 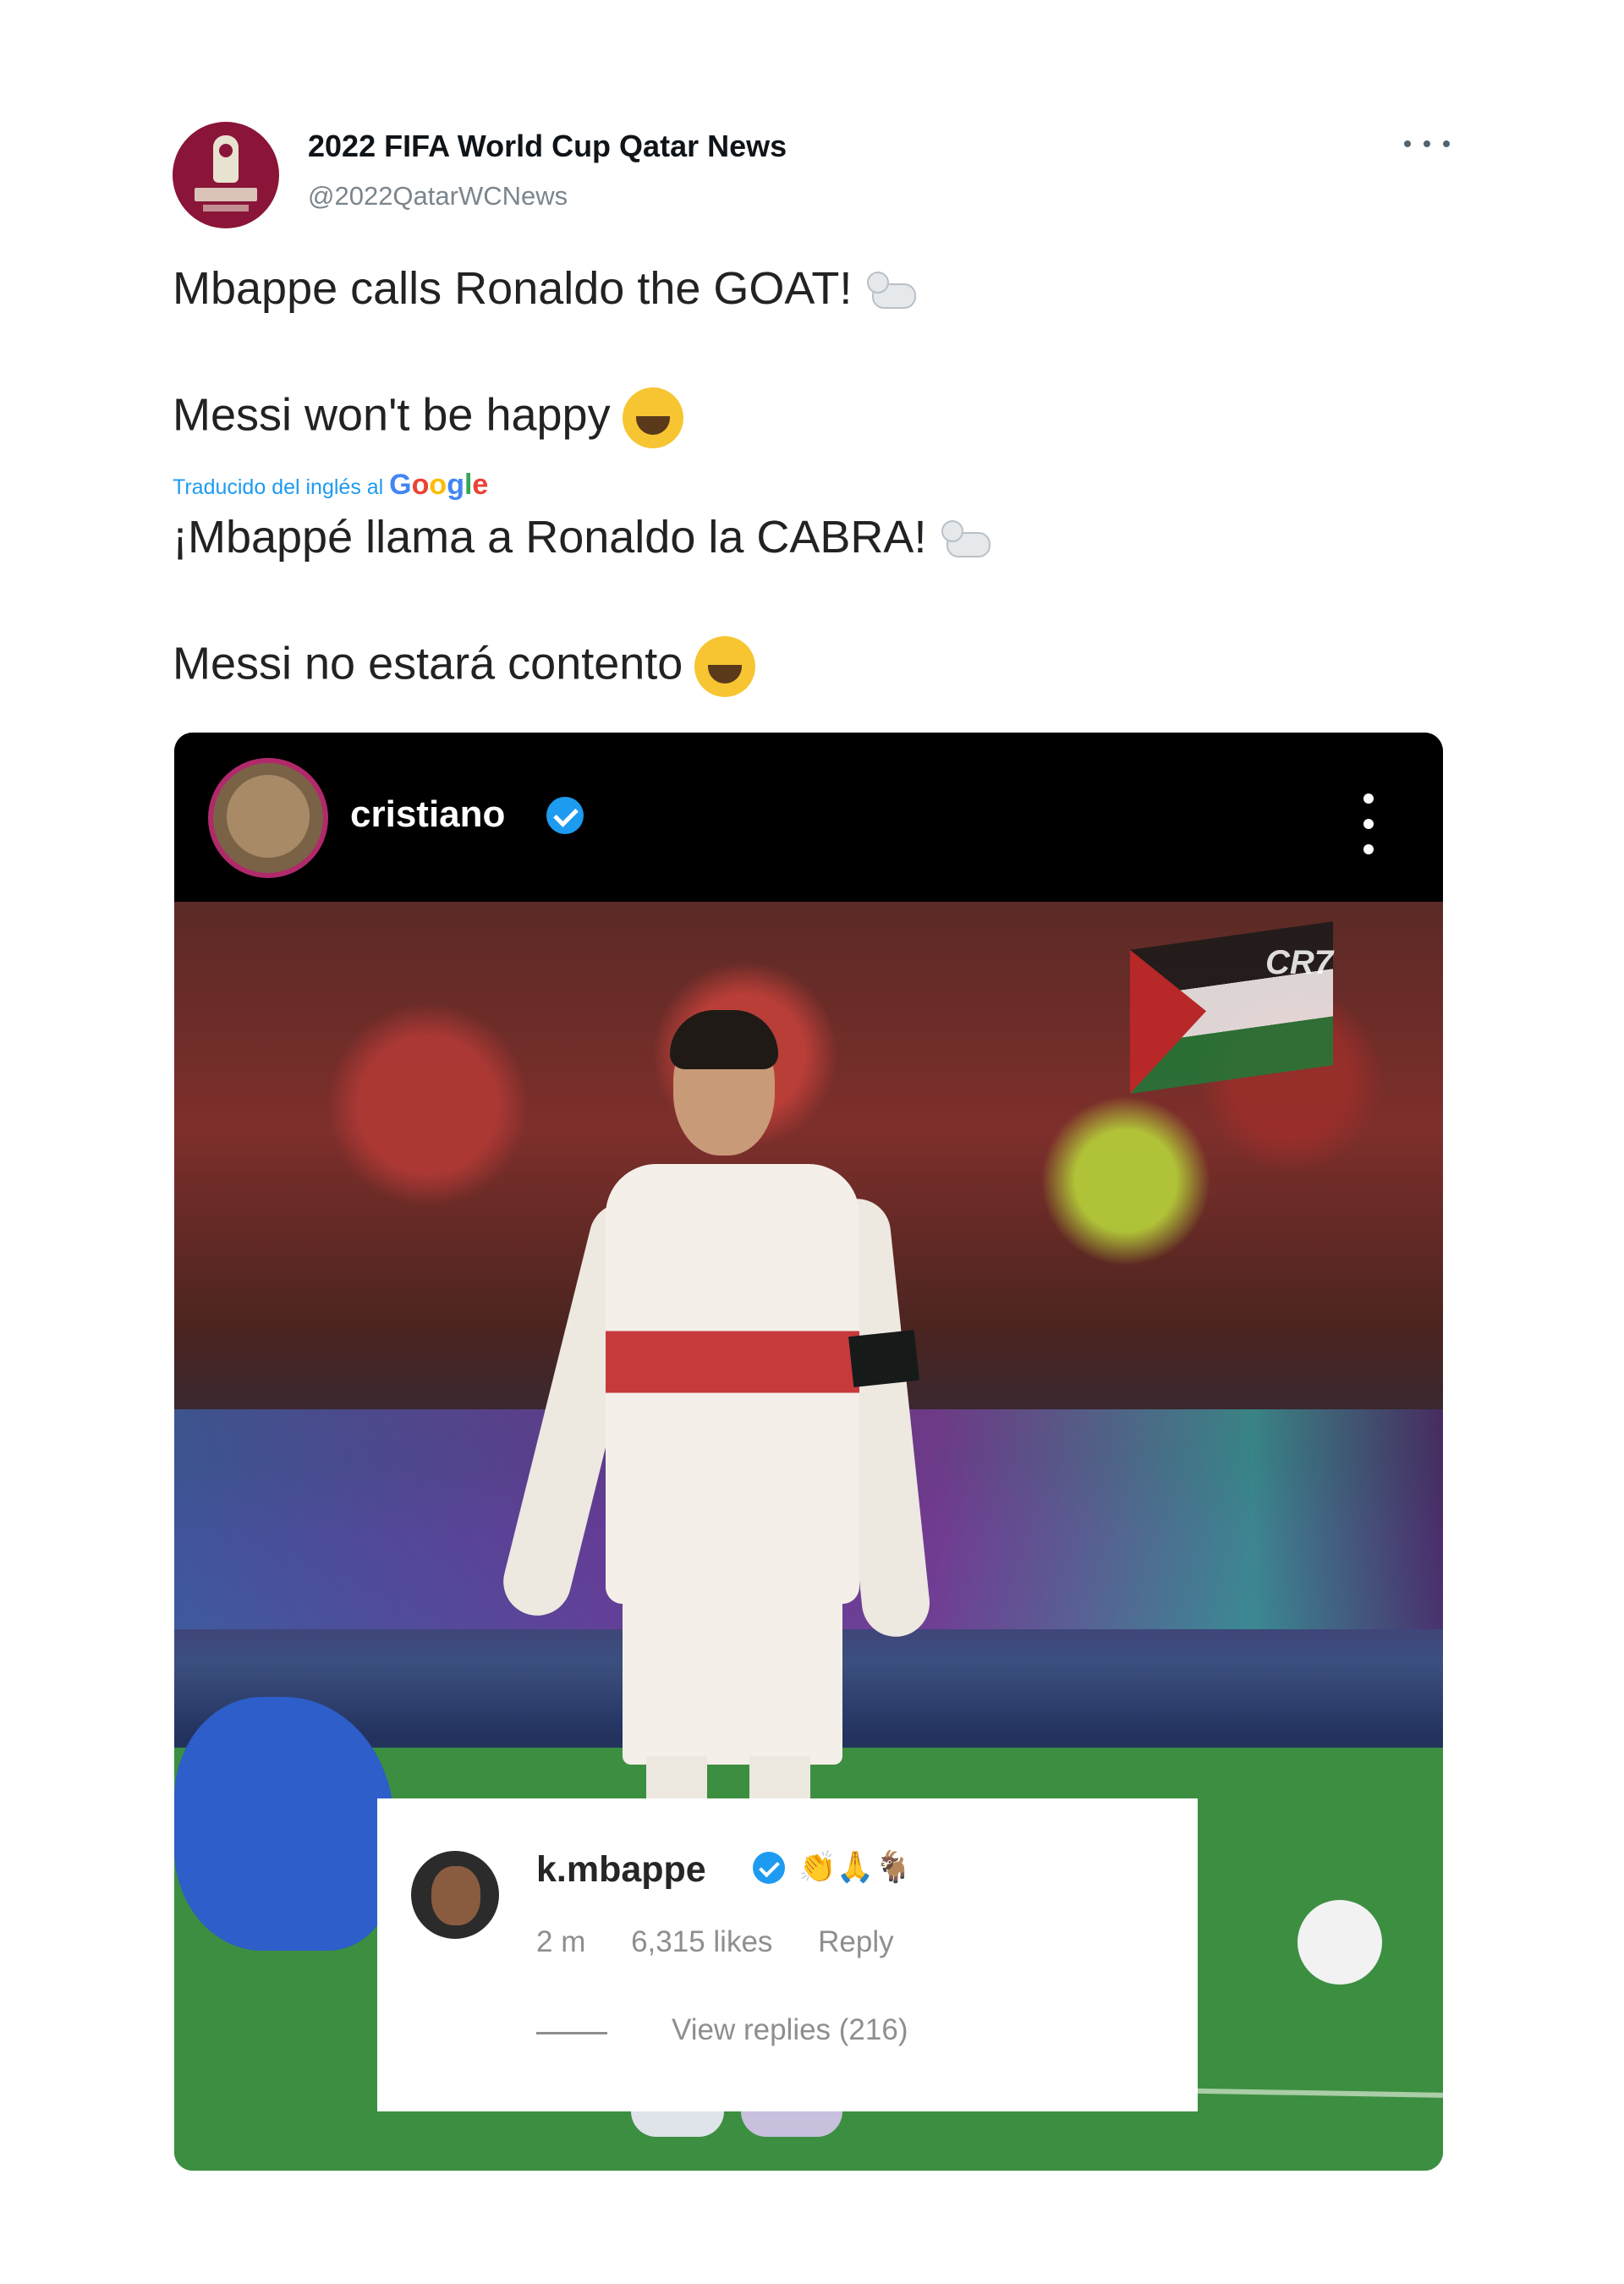 I want to click on kneeling-player, so click(x=284, y=1824).